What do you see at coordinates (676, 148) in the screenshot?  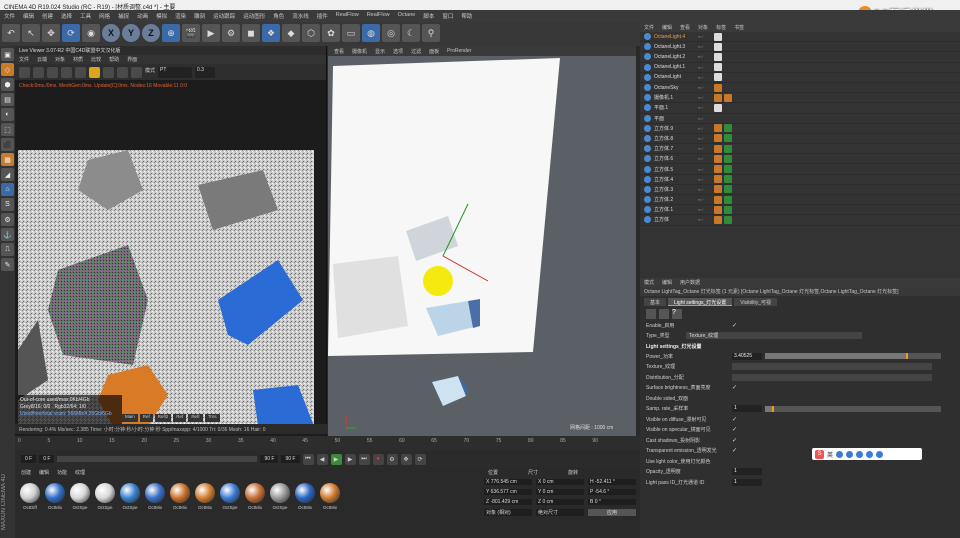 I see `object-name: 立方体.7` at bounding box center [676, 148].